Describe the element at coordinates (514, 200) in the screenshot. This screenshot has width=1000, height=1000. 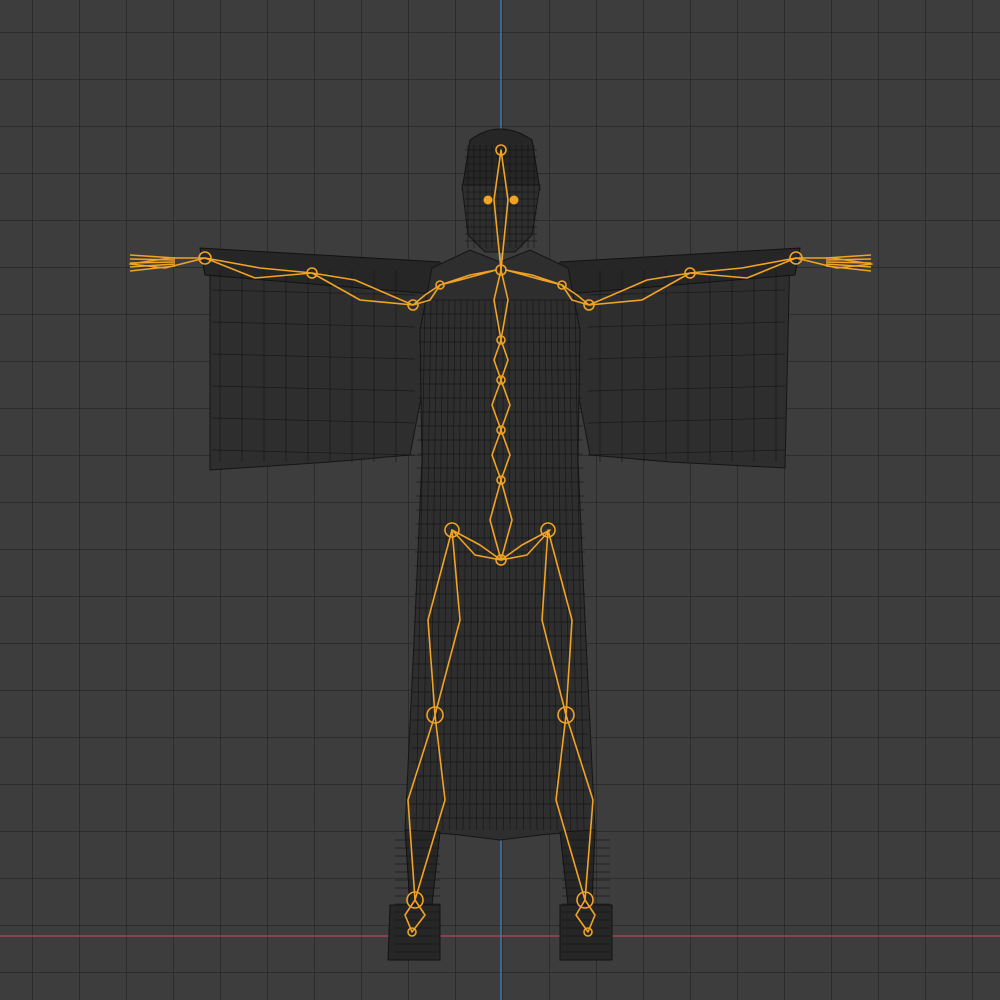
I see `right-eye-marker` at that location.